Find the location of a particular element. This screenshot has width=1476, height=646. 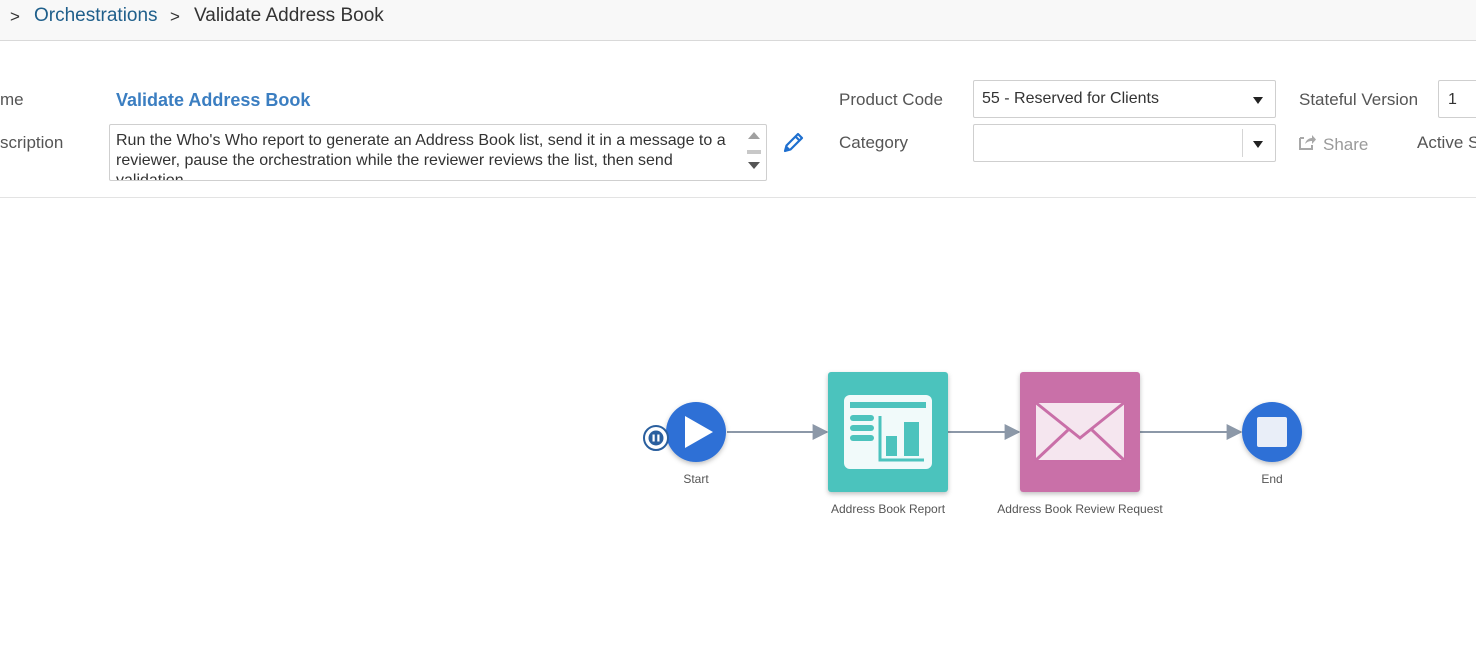

orchestration-diagram is located at coordinates (972, 432).